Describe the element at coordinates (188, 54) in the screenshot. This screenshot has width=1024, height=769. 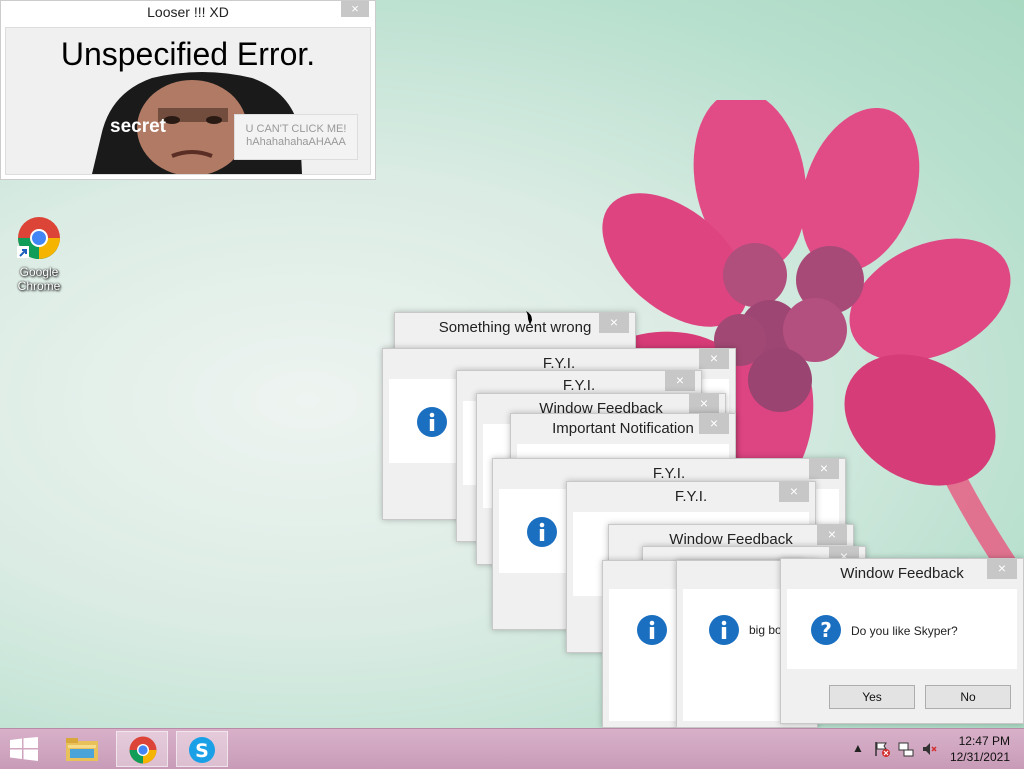
I see `error-heading: Unspecified Error.` at that location.